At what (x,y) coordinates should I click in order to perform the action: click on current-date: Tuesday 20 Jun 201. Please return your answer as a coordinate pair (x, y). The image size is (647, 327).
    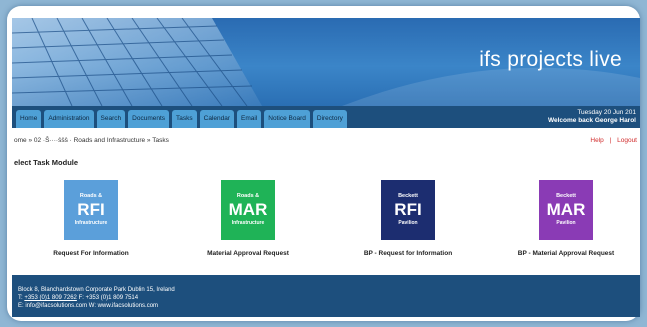
    Looking at the image, I should click on (606, 112).